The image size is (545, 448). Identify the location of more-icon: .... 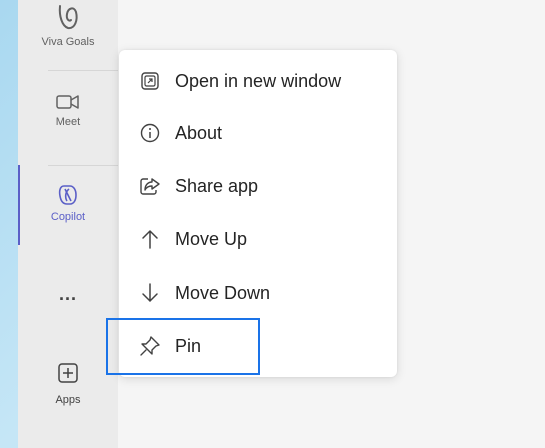
(67, 294).